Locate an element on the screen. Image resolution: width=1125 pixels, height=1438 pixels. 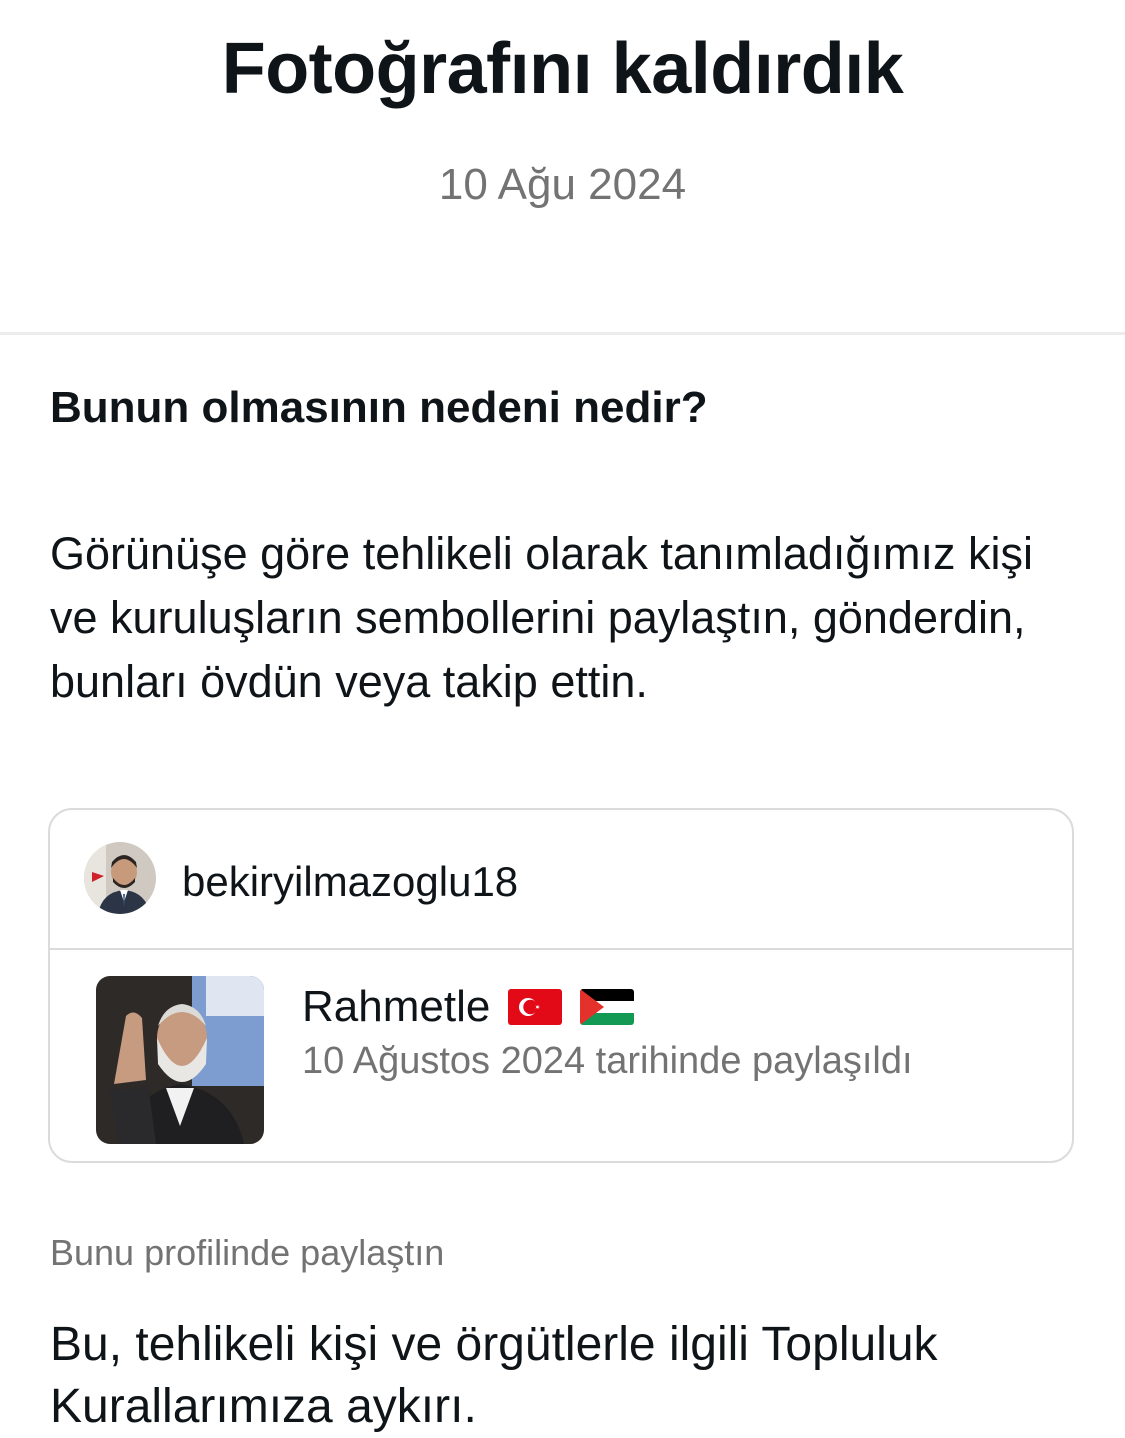
section-heading: Bunun olmasının nedeni nedir? is located at coordinates (379, 407).